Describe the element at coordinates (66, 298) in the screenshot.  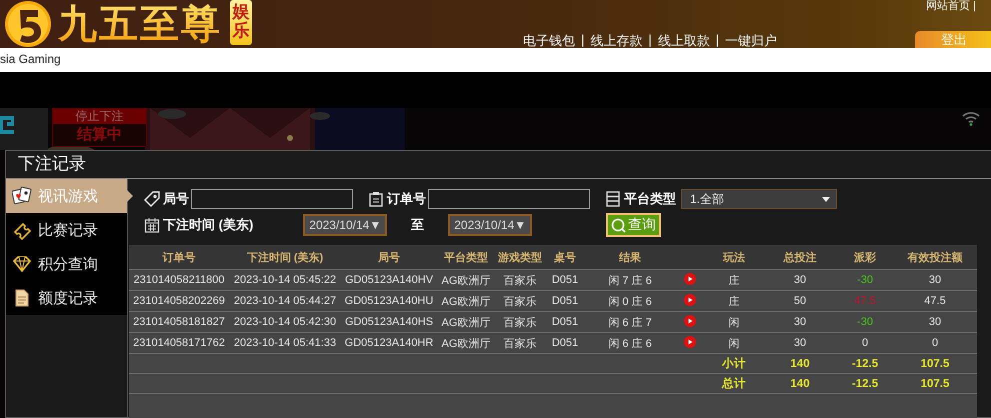
I see `sidebar-item: 额度记录` at that location.